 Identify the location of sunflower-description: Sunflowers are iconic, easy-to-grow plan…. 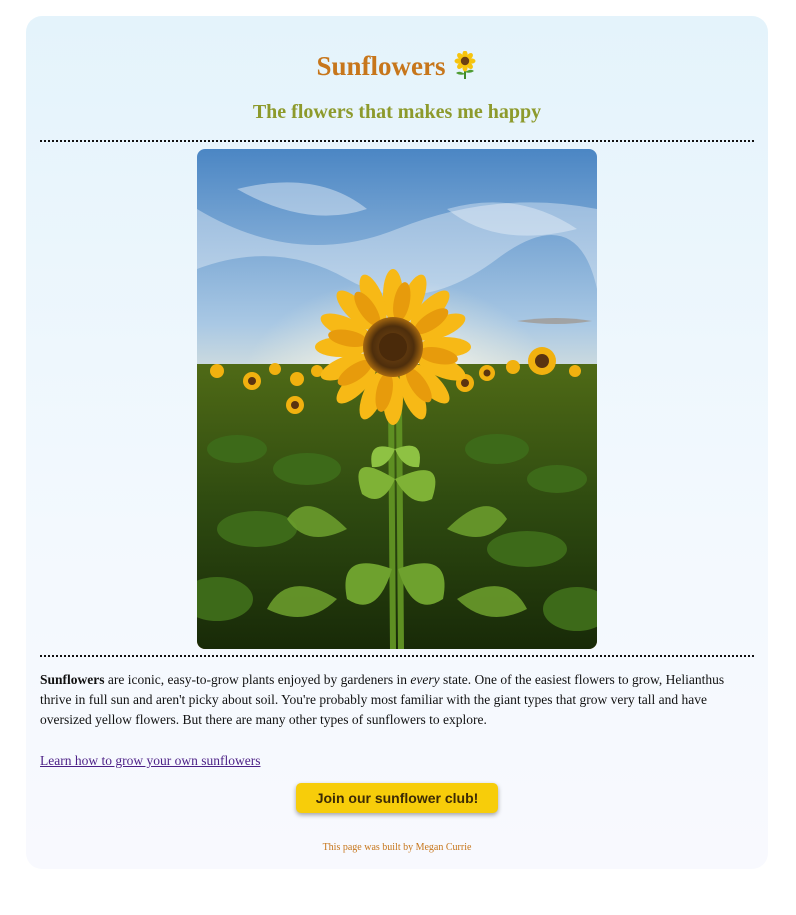
(390, 700).